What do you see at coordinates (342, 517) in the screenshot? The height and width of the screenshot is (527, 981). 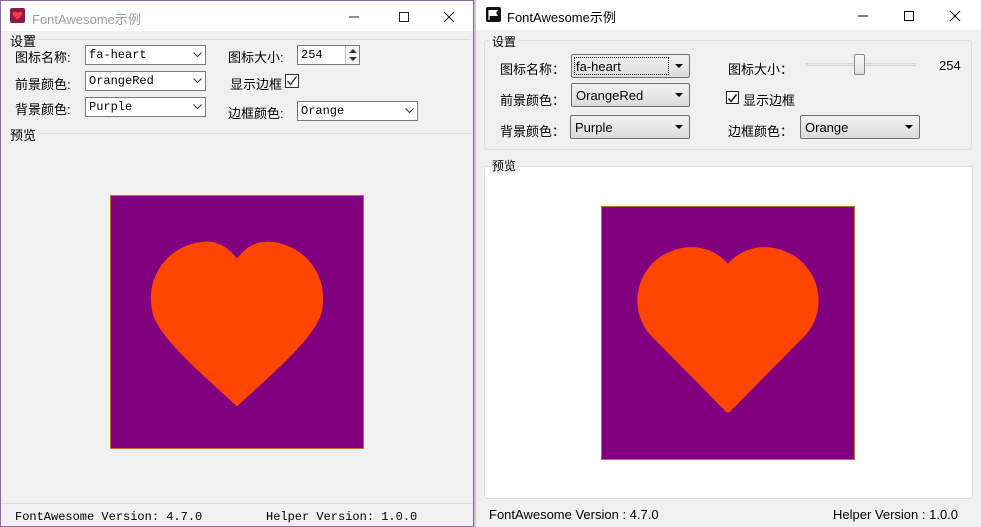 I see `helper-version-text: Helper Version: 1.0.0` at bounding box center [342, 517].